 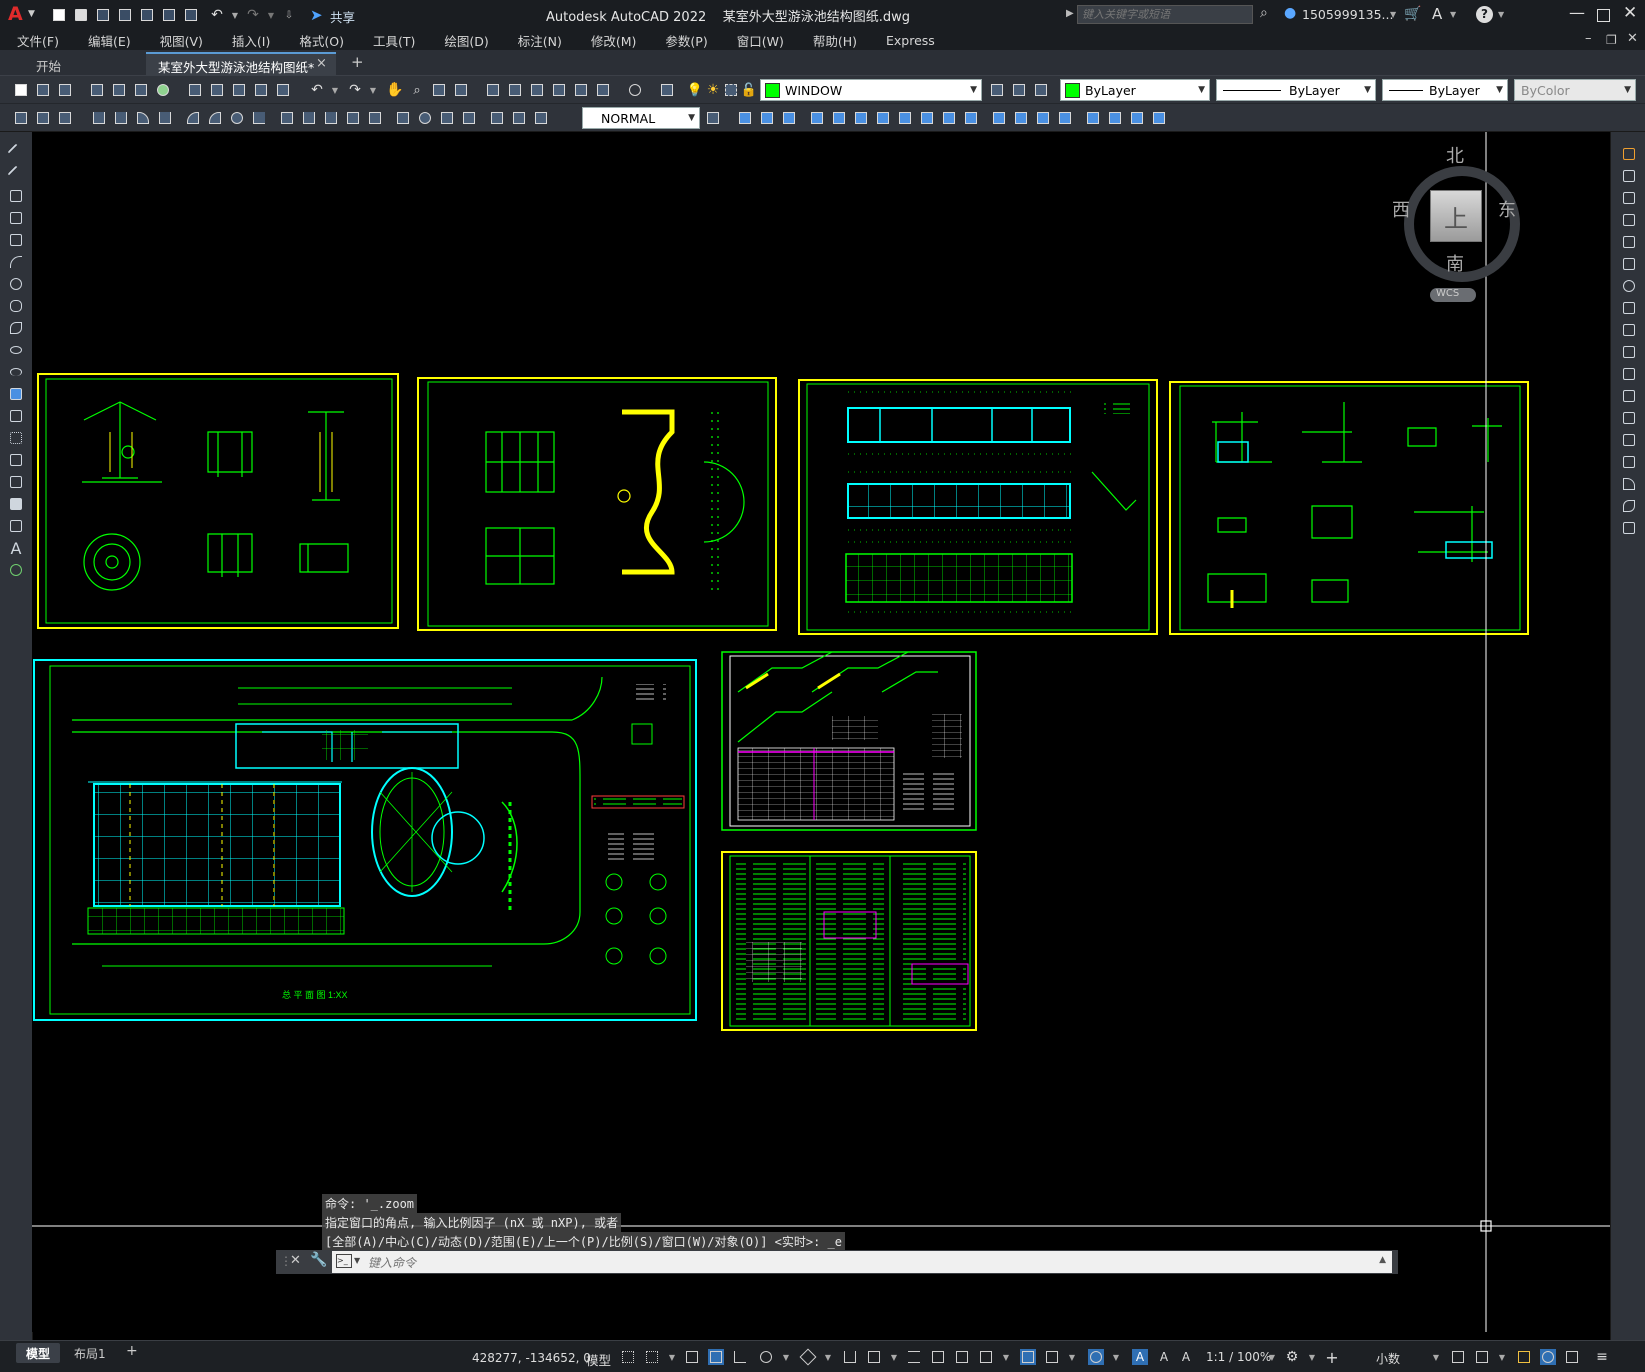 I want to click on dim-tool-2-icon, so click(x=43, y=118).